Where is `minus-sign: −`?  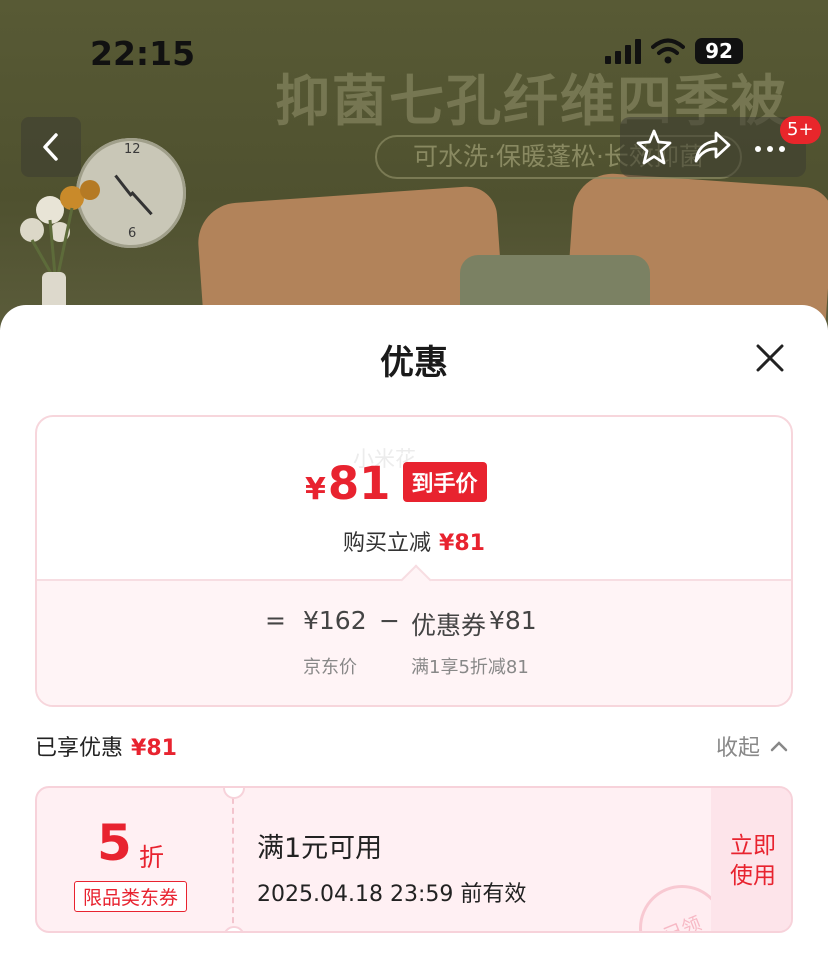
minus-sign: − is located at coordinates (389, 620).